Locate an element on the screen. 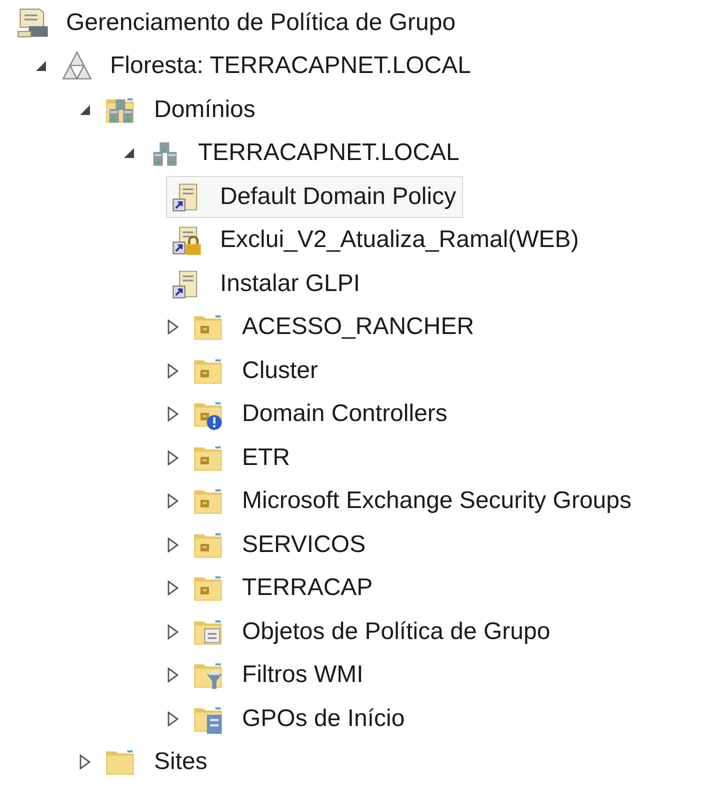  tree-item: ACESSO_RANCHER is located at coordinates (335, 327).